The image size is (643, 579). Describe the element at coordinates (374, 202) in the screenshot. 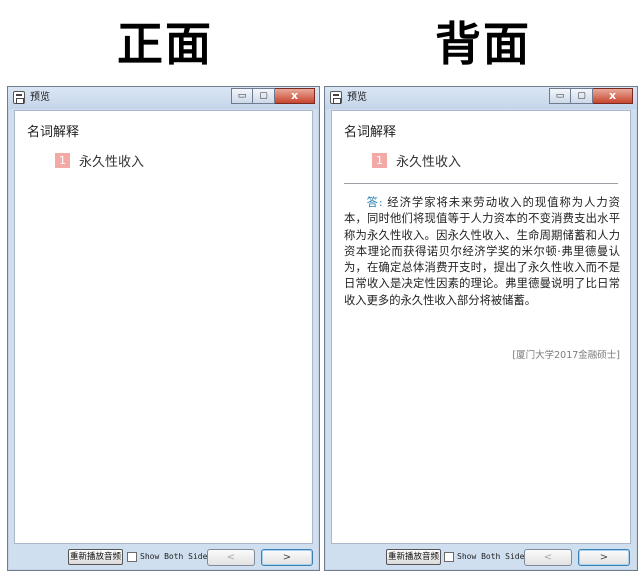

I see `answer-label: 答:` at that location.